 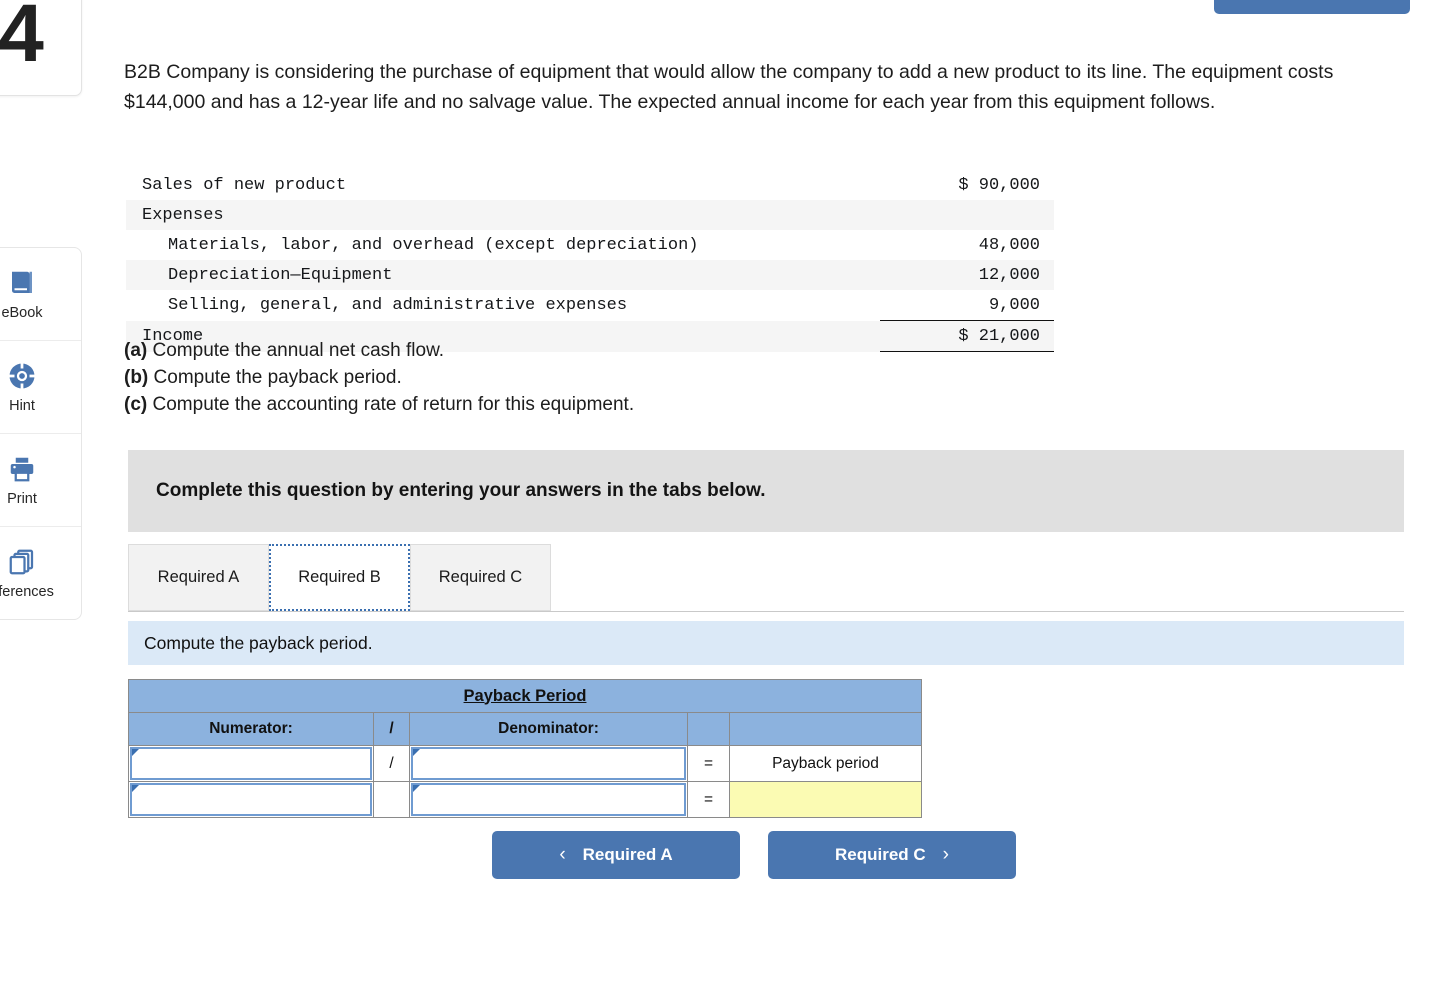 I want to click on payback-column-header: Denominator:, so click(x=548, y=729).